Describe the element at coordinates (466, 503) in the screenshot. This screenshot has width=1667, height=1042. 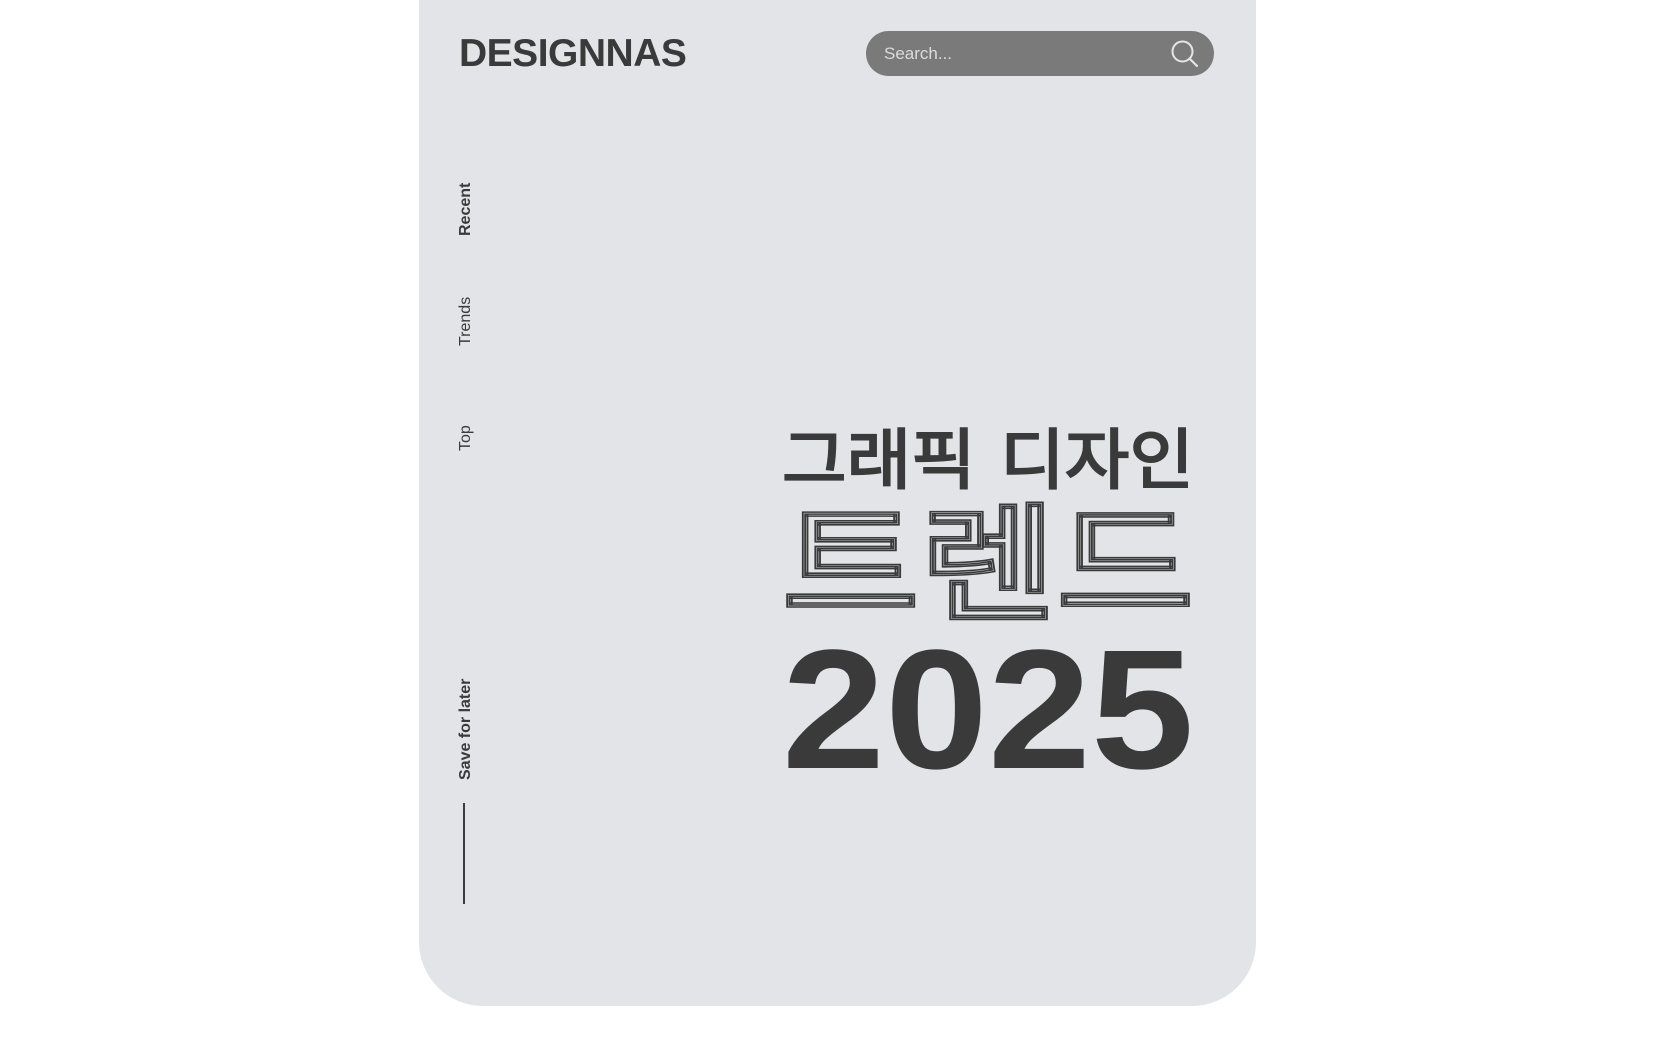
I see `side-nav: Recent Trends Top Save for later` at that location.